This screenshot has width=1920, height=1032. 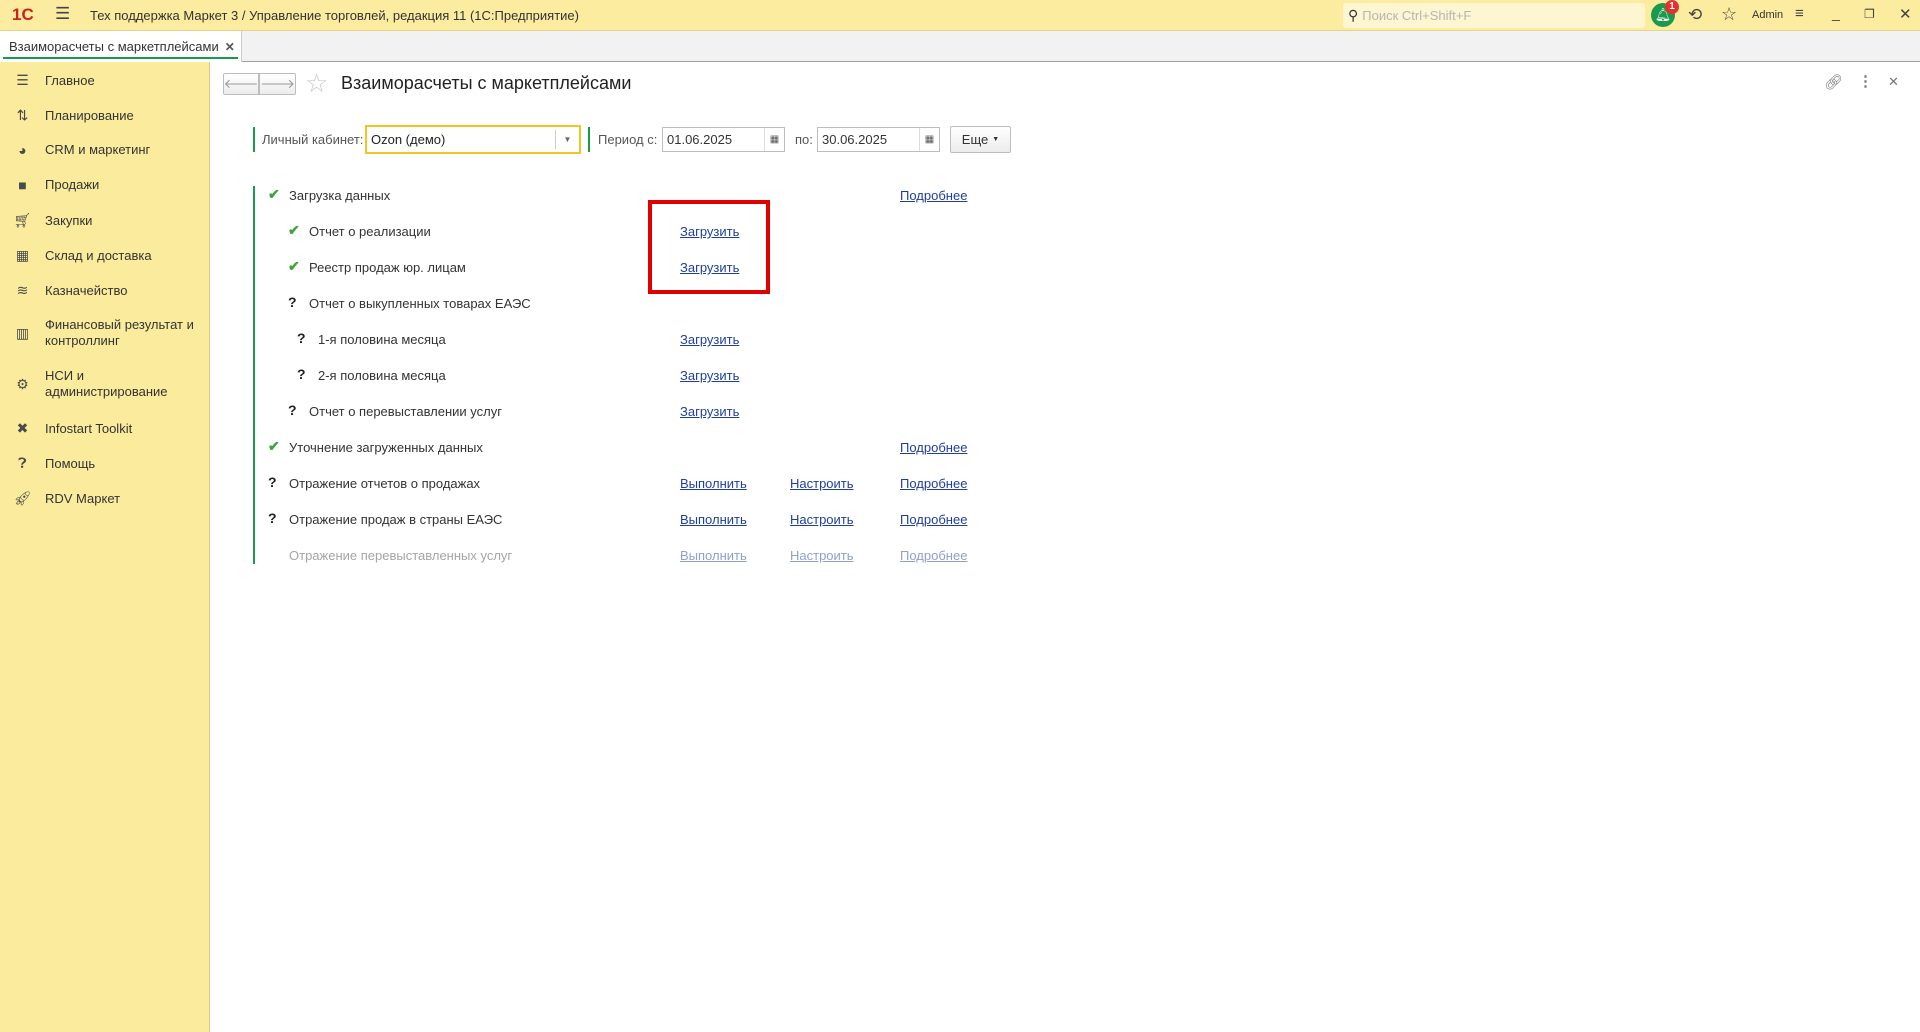 I want to click on bar-chart-icon: ▥, so click(x=22, y=332).